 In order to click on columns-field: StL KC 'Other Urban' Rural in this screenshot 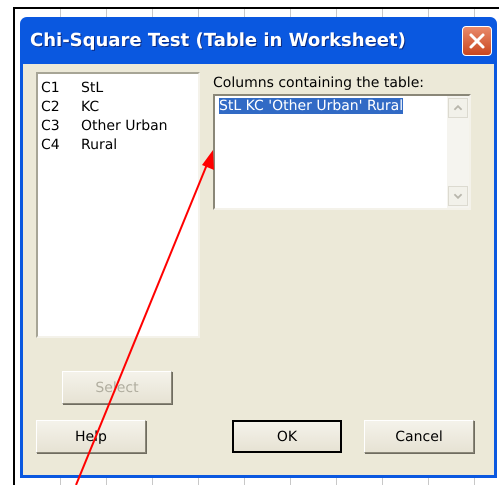, I will do `click(342, 152)`.